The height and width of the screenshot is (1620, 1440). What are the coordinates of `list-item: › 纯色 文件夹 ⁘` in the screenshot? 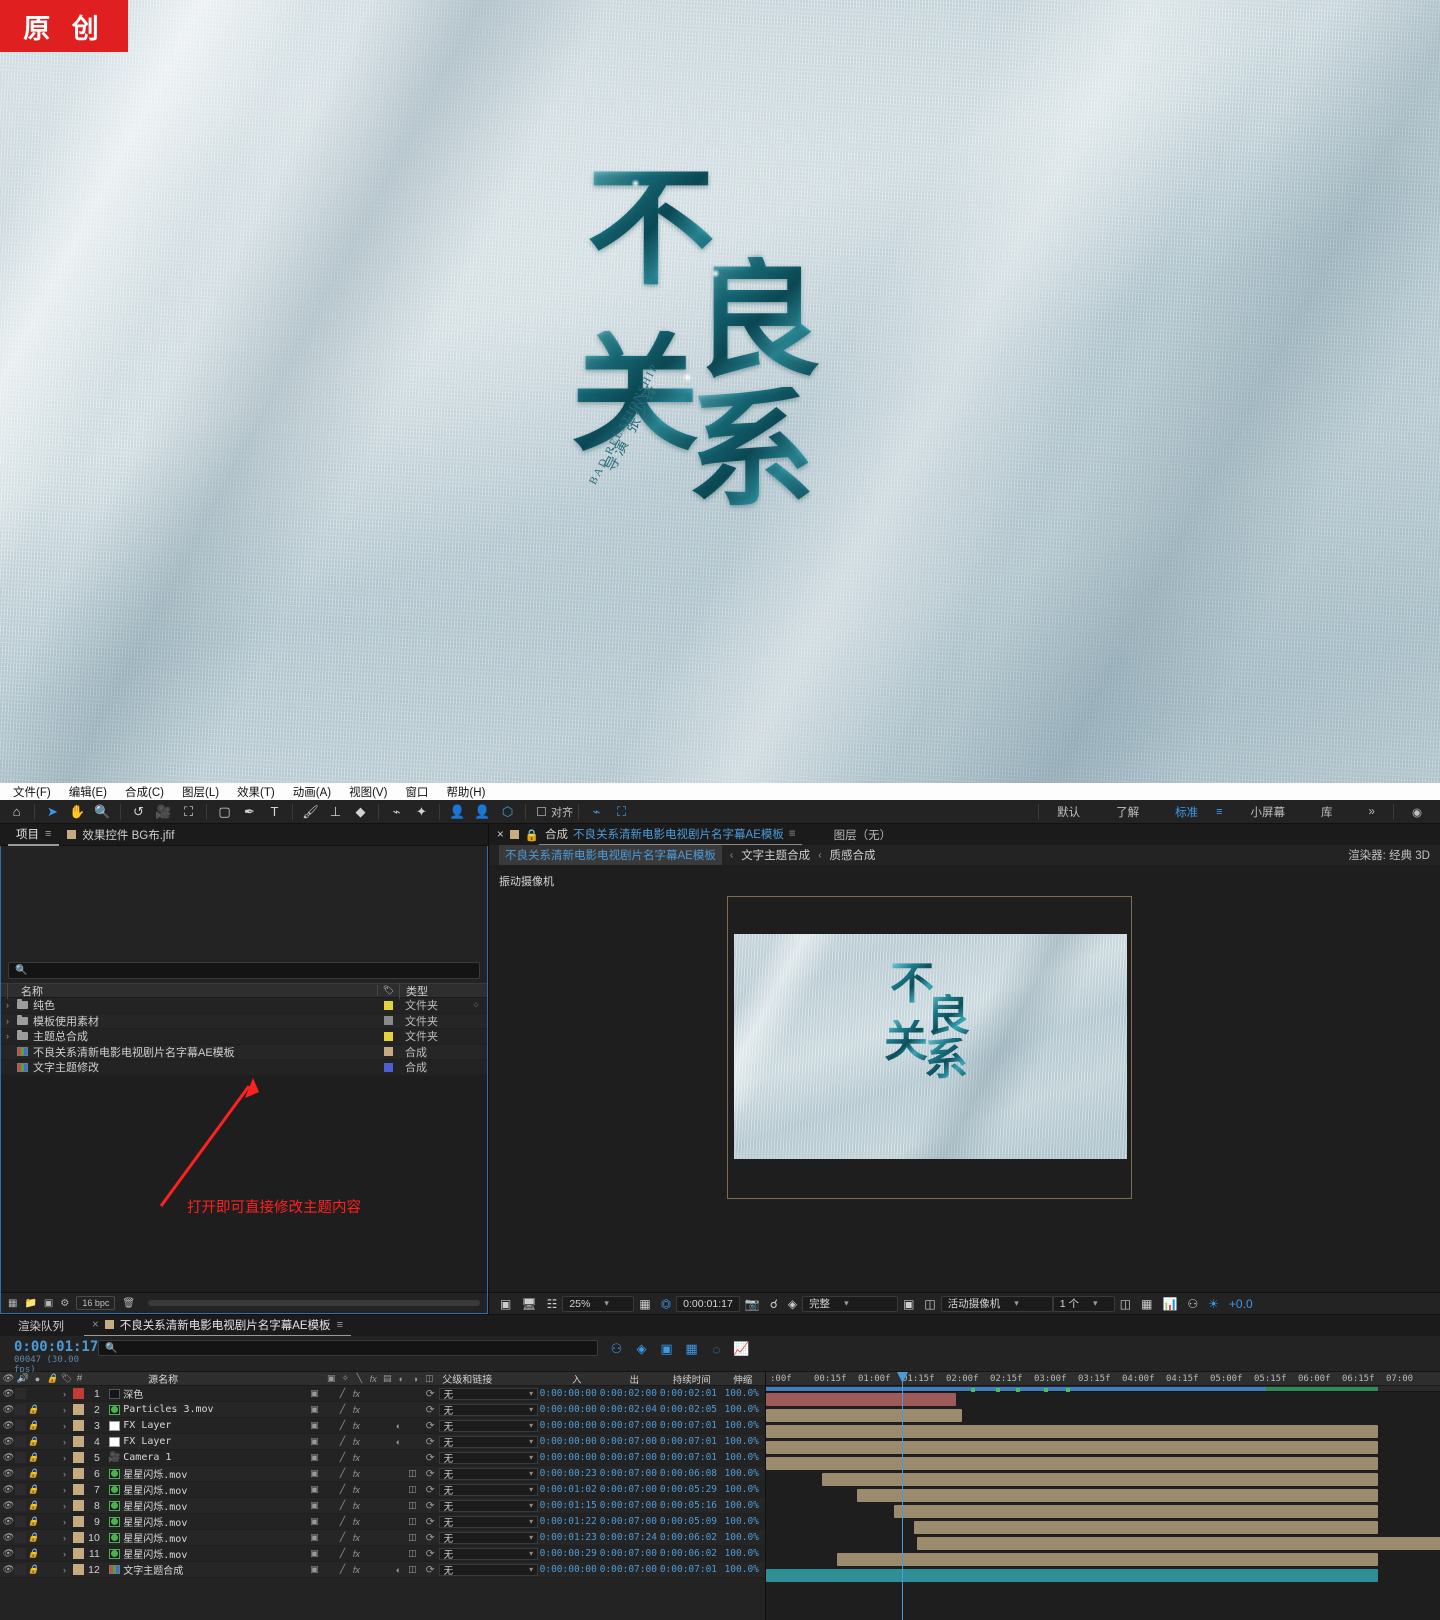 It's located at (244, 1006).